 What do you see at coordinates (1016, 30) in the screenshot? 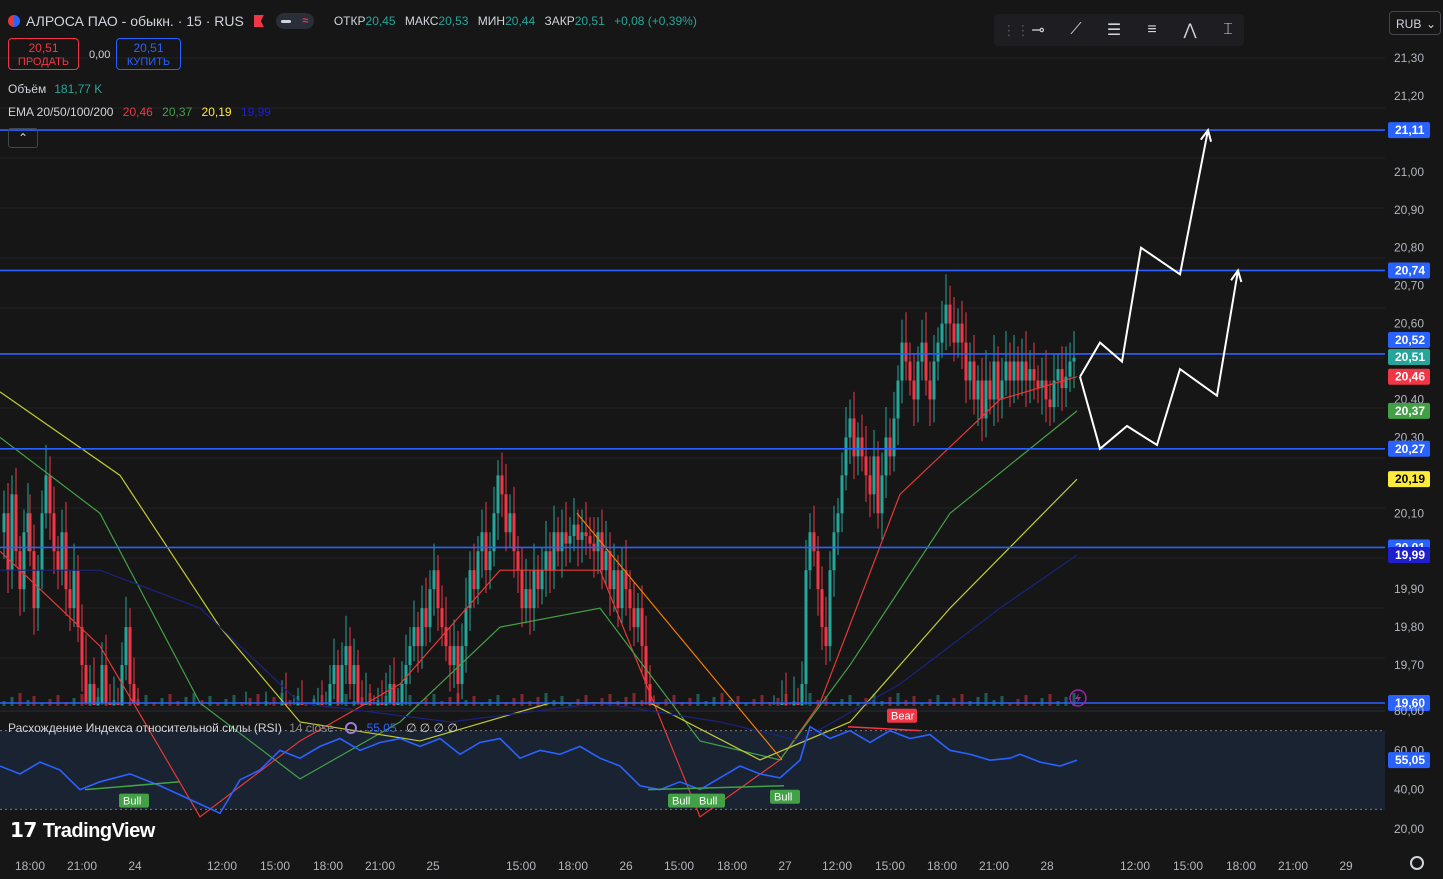
I see `drag-handle-icon: ⋮⋮` at bounding box center [1016, 30].